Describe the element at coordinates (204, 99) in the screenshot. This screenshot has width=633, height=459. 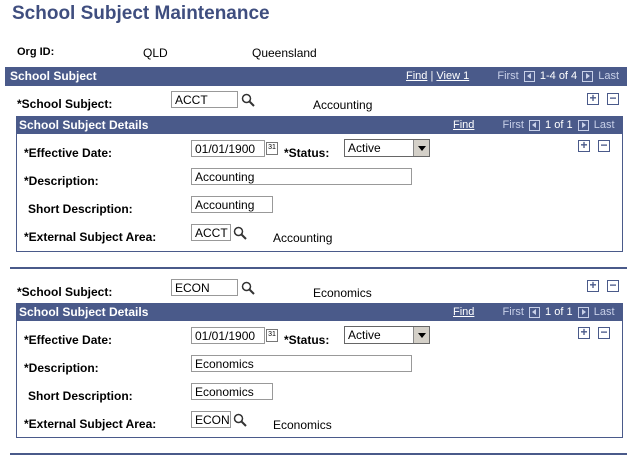
I see `school-subject-input: ACCT` at that location.